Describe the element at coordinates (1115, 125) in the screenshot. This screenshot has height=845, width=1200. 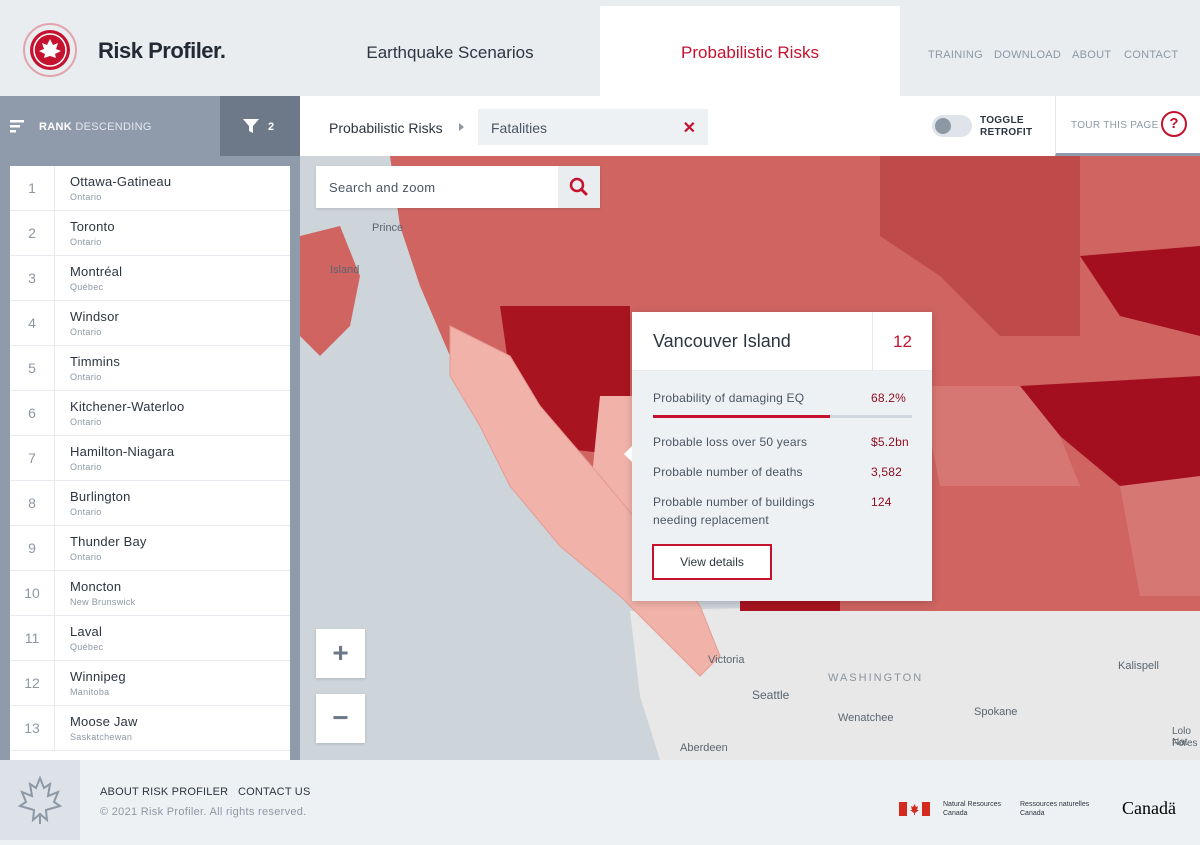
I see `tour-this-page-link: TOUR THIS PAGE` at that location.